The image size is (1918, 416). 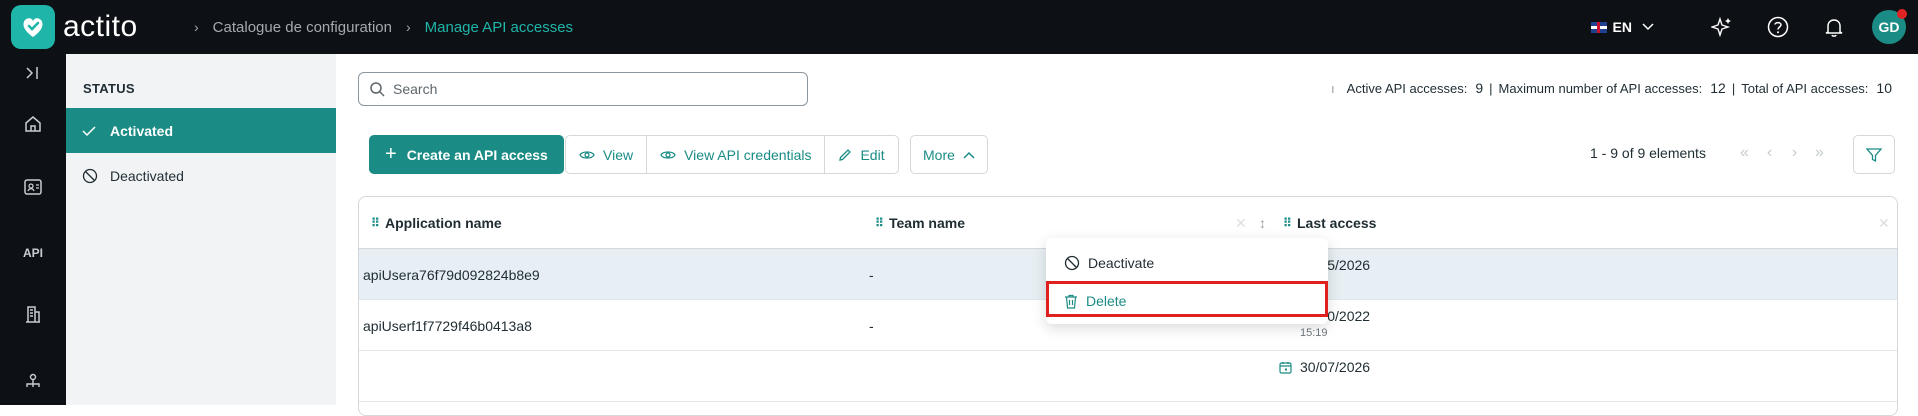 I want to click on max-value: 12, so click(x=1718, y=88).